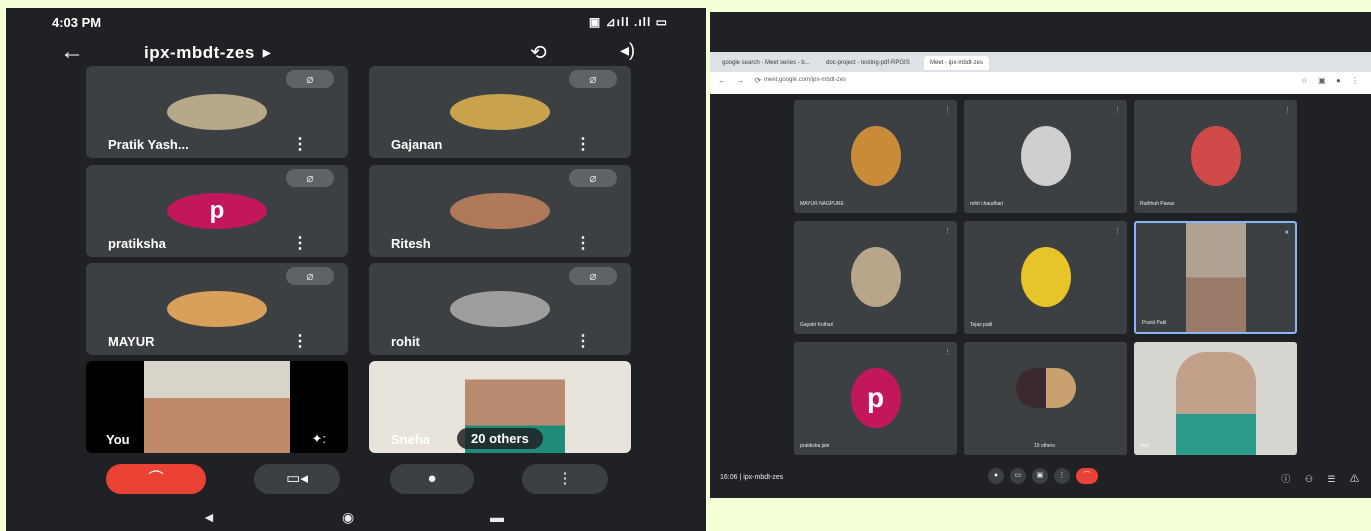 Image resolution: width=1371 pixels, height=531 pixels. I want to click on present-button: ▣, so click(1039, 476).